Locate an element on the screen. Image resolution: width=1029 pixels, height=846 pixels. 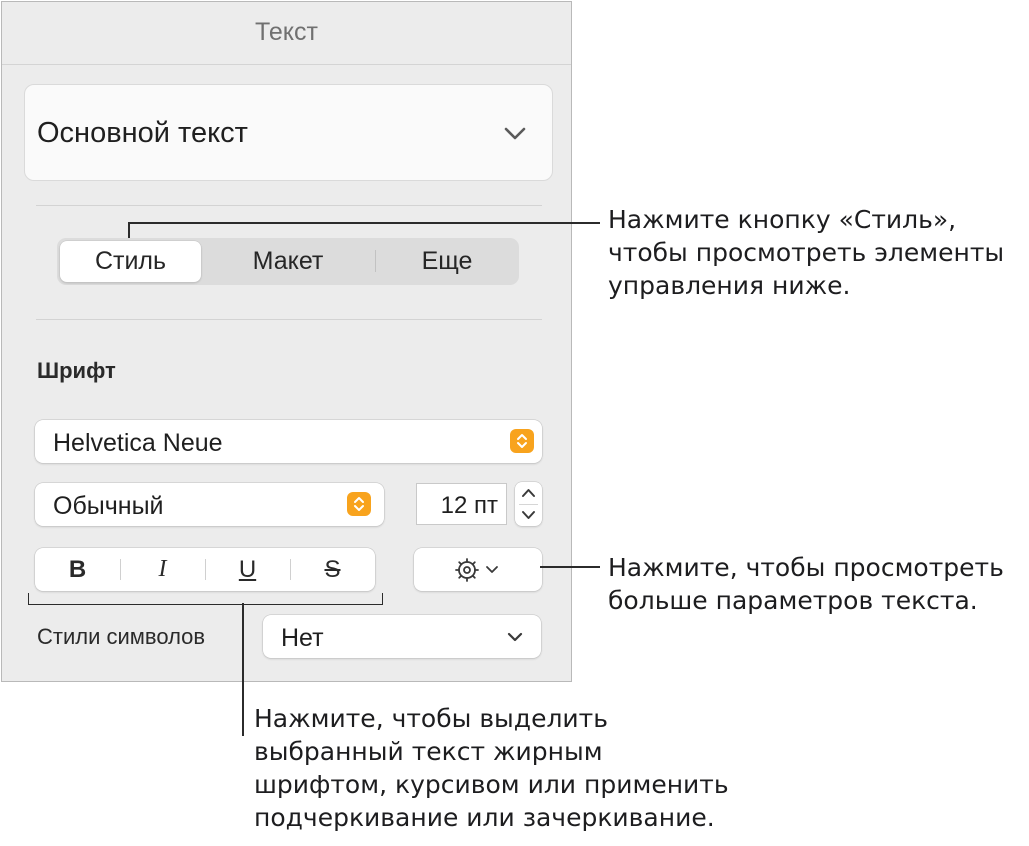
callout-text: Нажмите, чтобы просмотреть is located at coordinates (806, 567).